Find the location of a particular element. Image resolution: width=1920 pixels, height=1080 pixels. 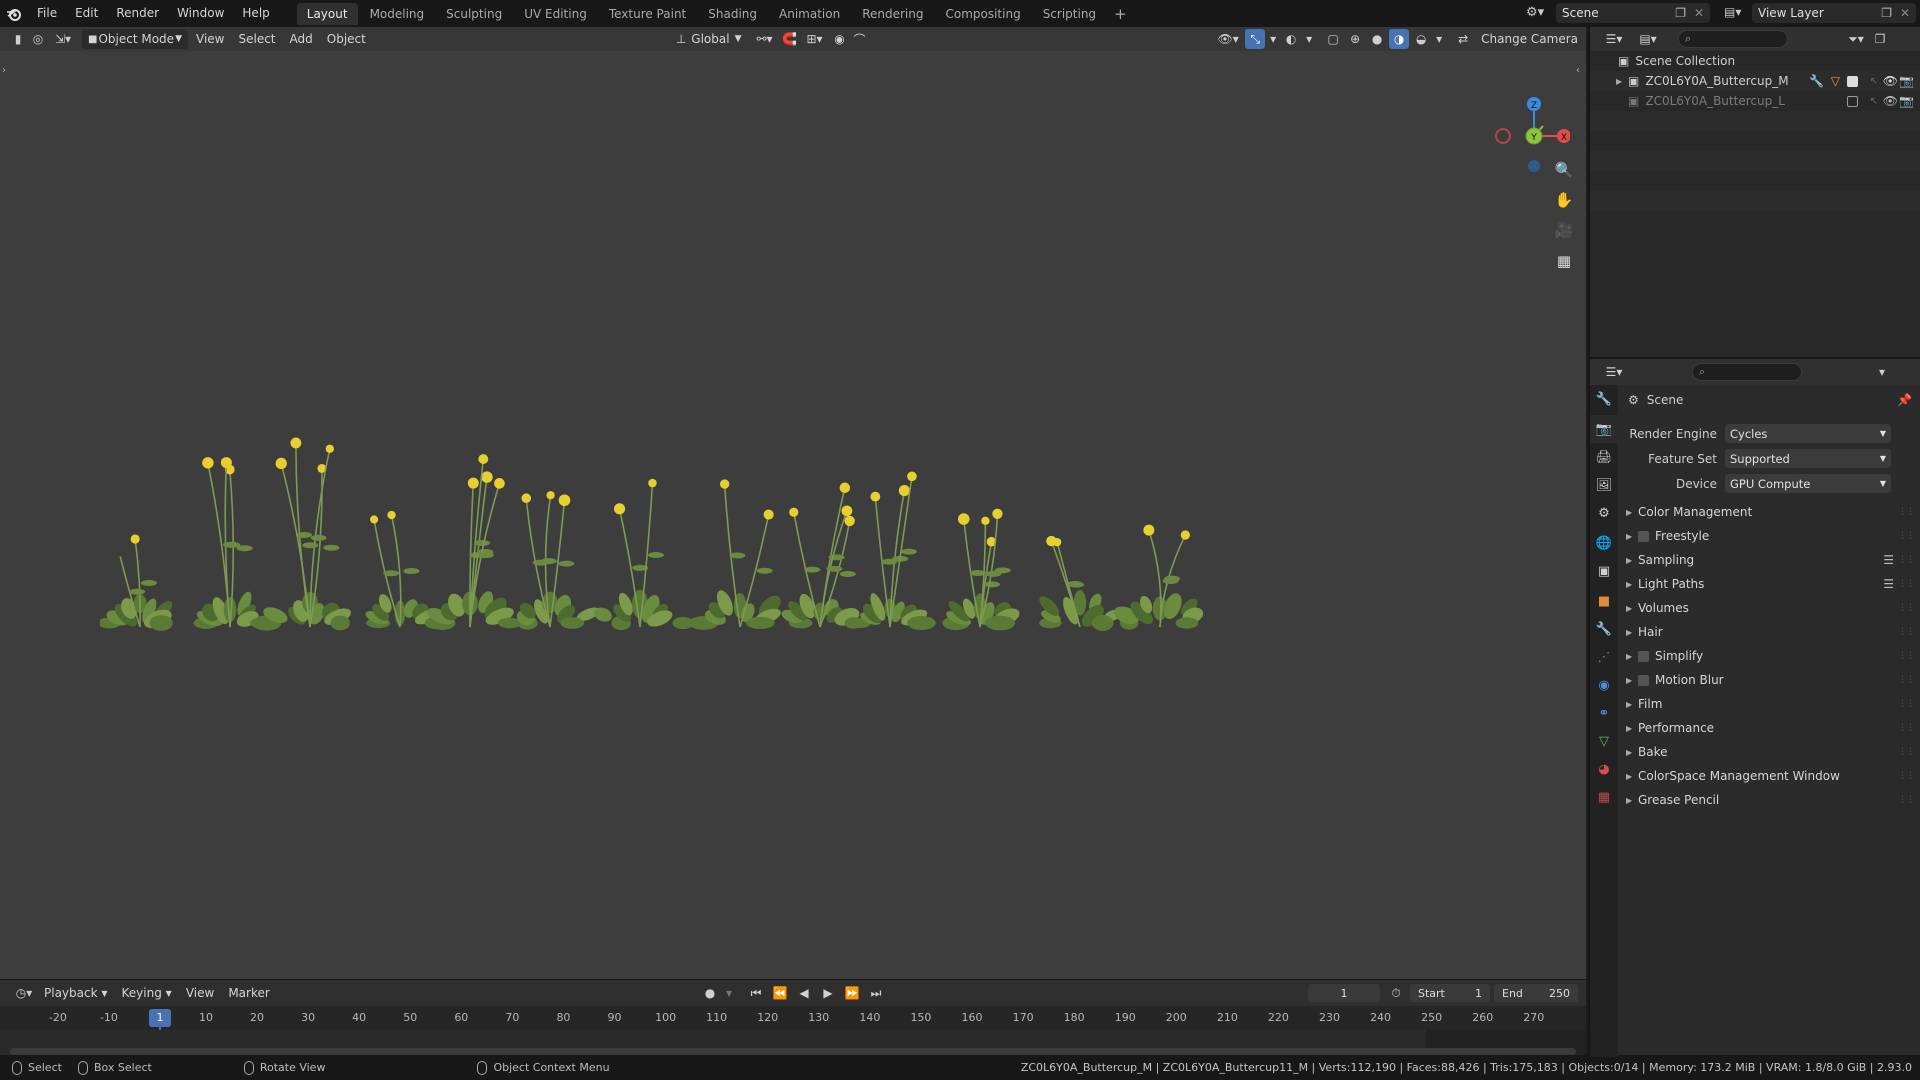

tab-render-icon: 📷 is located at coordinates (1604, 429).